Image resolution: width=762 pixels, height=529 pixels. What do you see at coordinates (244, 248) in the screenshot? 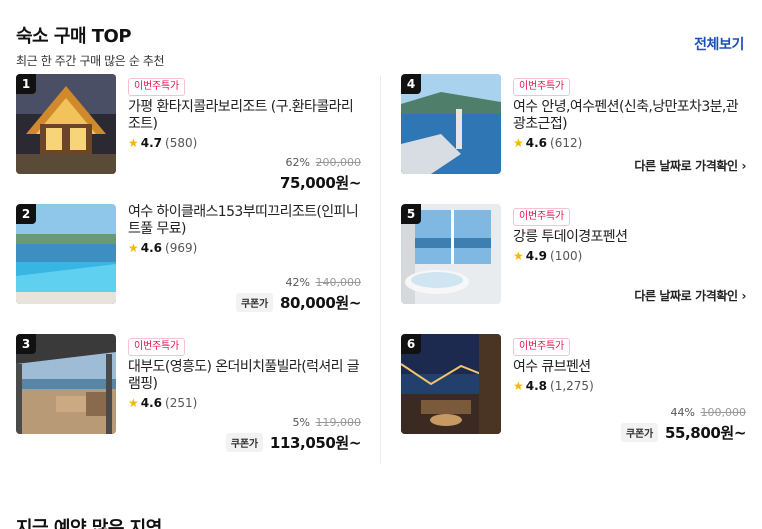
I see `rating: ★ 4.6 (969)` at bounding box center [244, 248].